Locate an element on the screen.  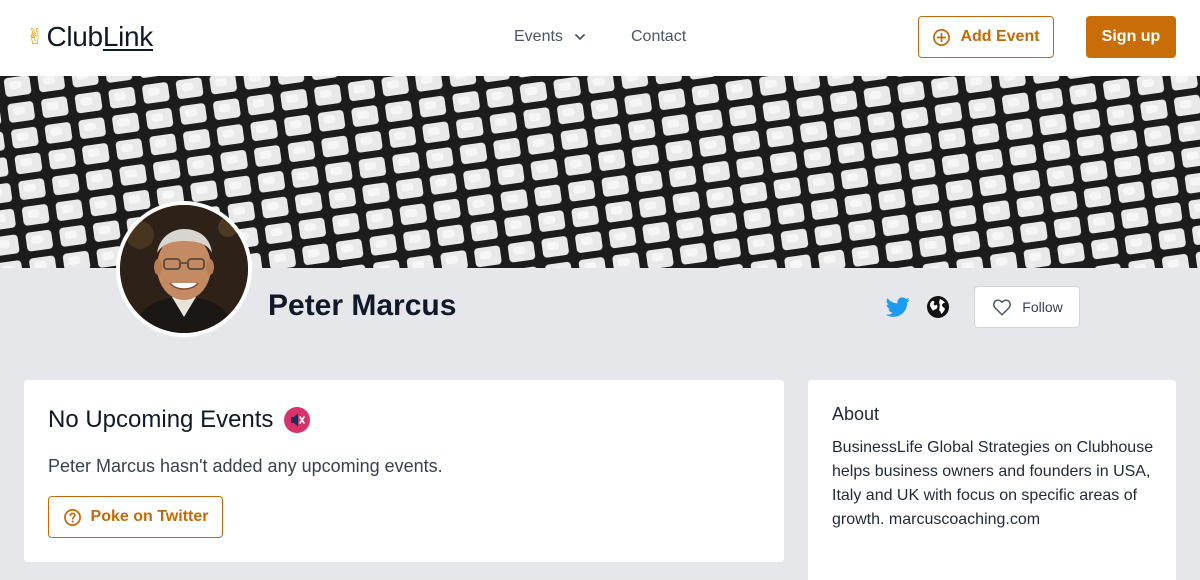
logo-text-club: Club is located at coordinates (74, 36).